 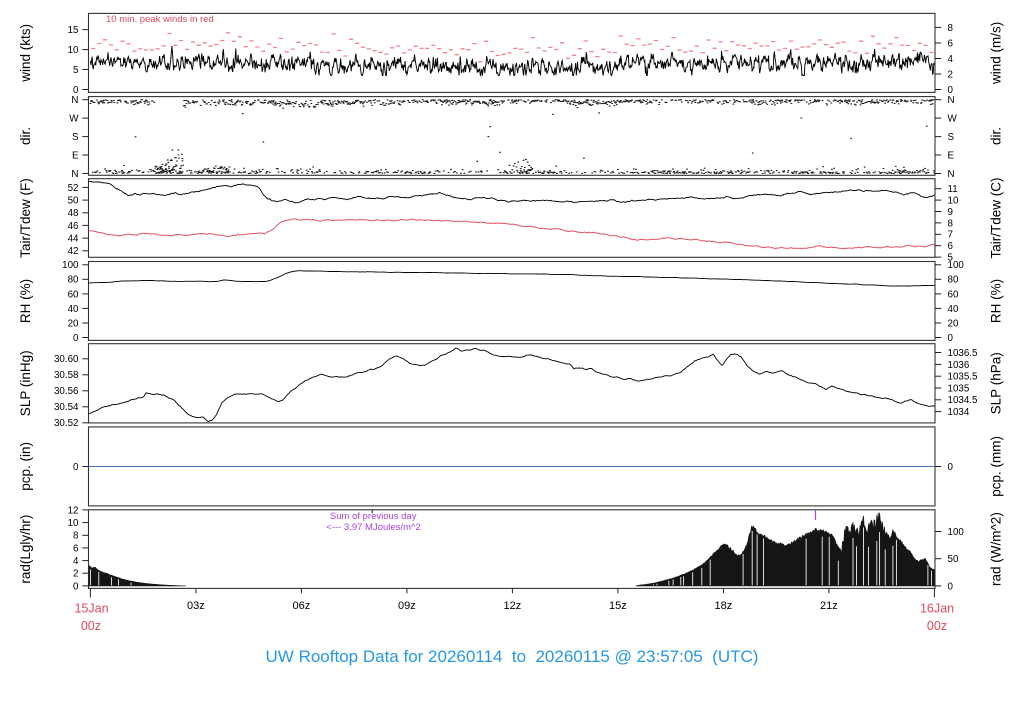 What do you see at coordinates (959, 412) in the screenshot?
I see `svg-text: 1034` at bounding box center [959, 412].